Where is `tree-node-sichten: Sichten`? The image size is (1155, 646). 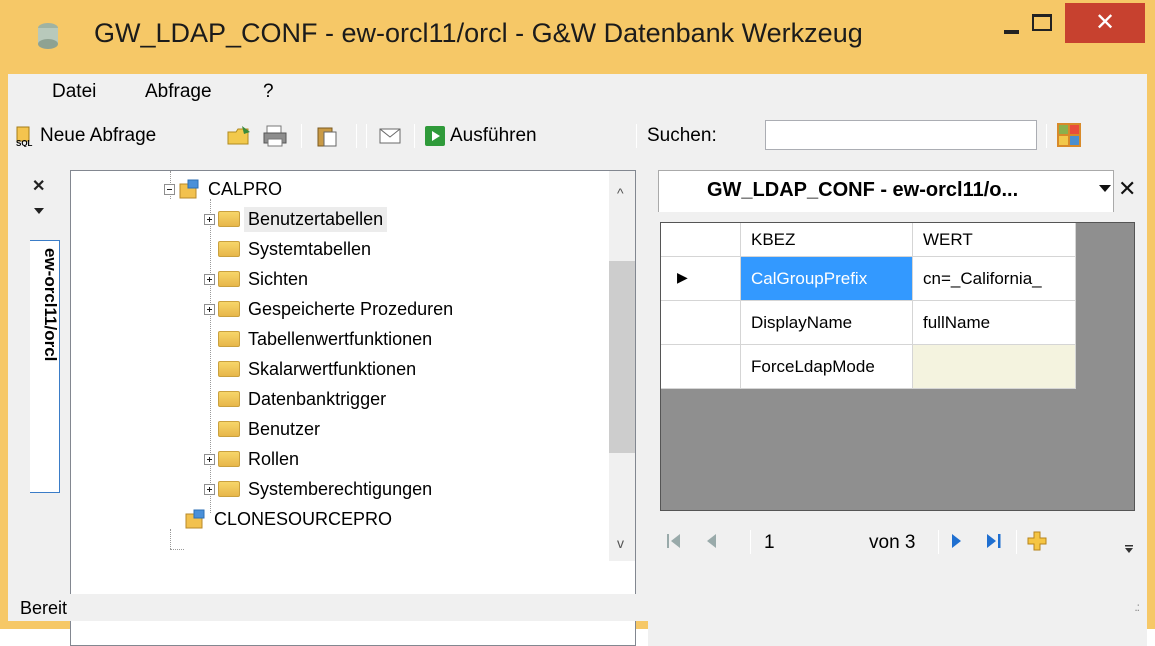
tree-node-sichten: Sichten is located at coordinates (256, 279).